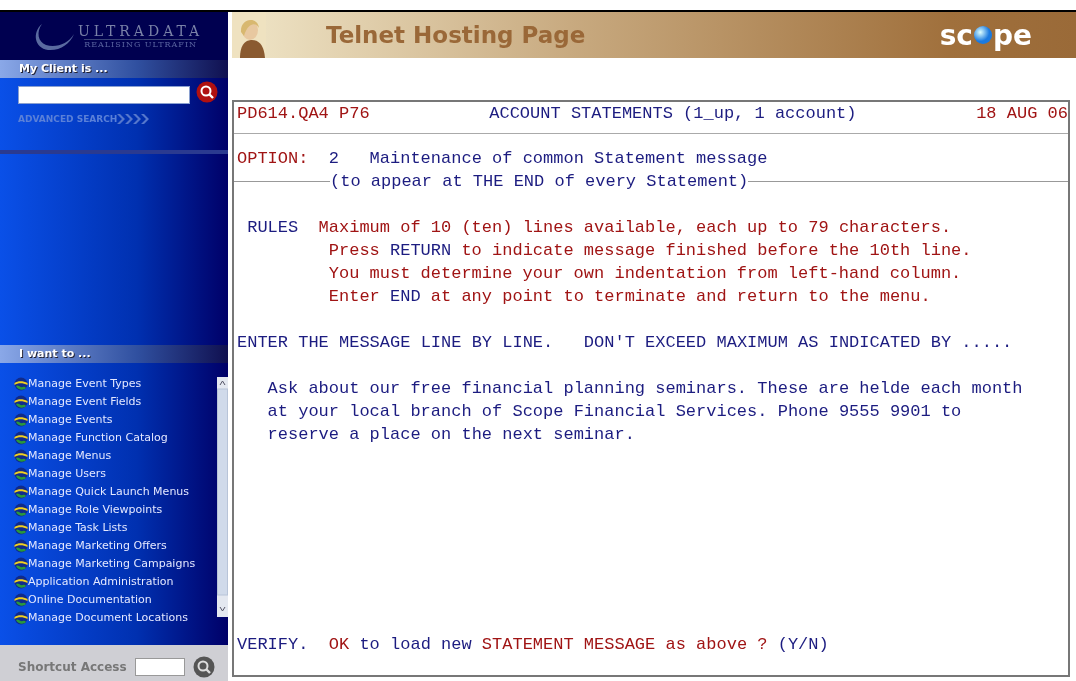  What do you see at coordinates (635, 228) in the screenshot?
I see `rule-text: Maximum of 10 (ten) lines available, each up to 79 characters.` at bounding box center [635, 228].